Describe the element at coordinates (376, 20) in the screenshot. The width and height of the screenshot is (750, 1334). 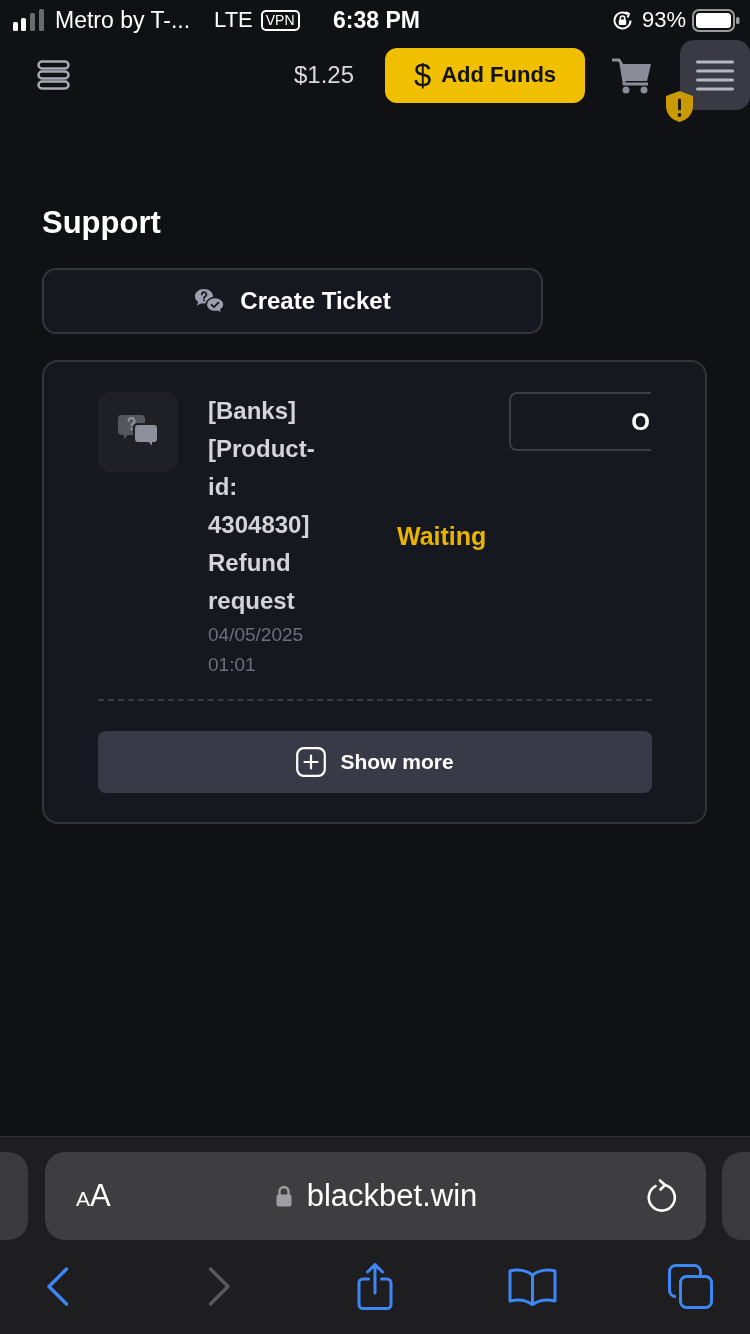
I see `status-time: 6:38 PM` at that location.